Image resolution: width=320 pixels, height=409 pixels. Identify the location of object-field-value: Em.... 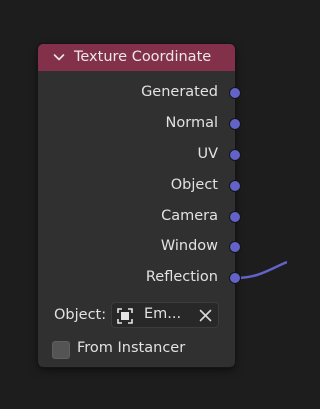
(163, 314).